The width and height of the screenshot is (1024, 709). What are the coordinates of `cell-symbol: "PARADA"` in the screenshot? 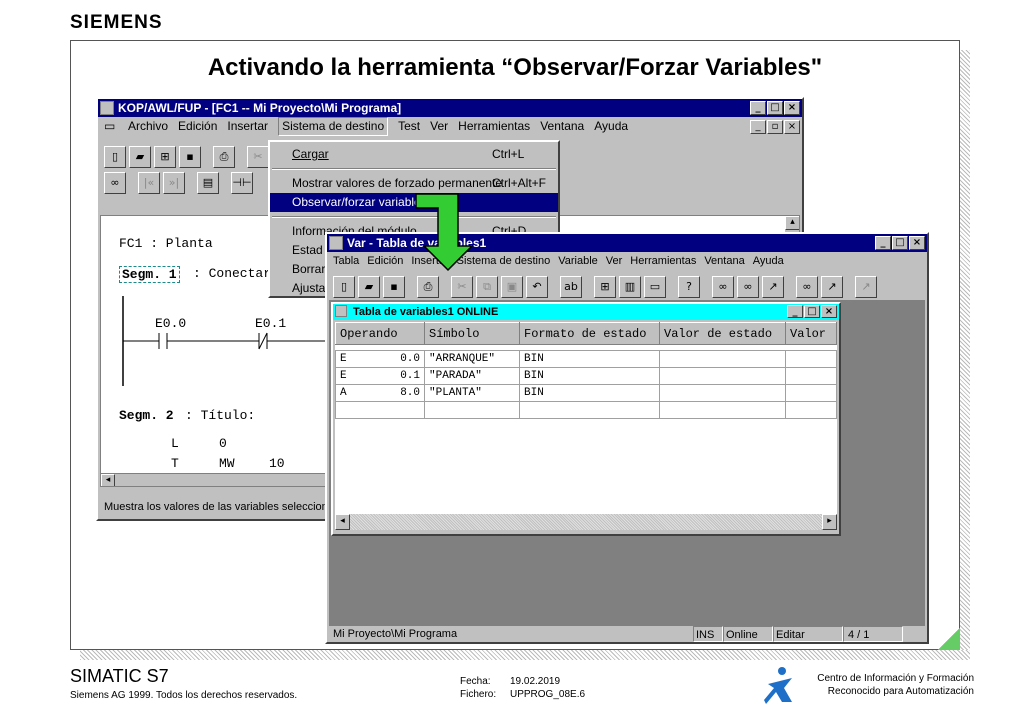 It's located at (472, 376).